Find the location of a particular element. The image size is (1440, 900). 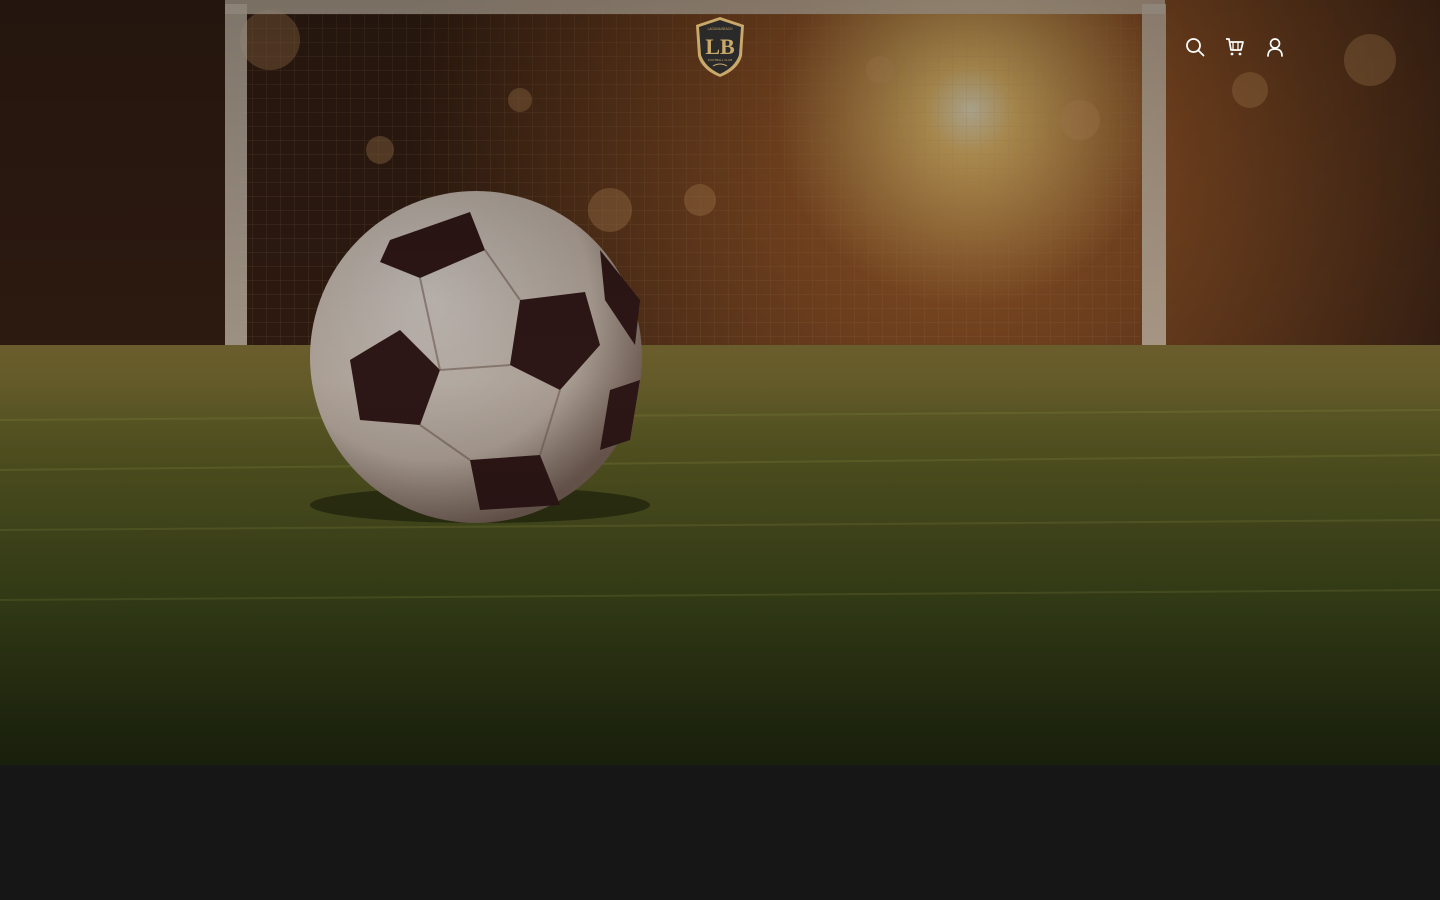

cart-icon is located at coordinates (1235, 47).